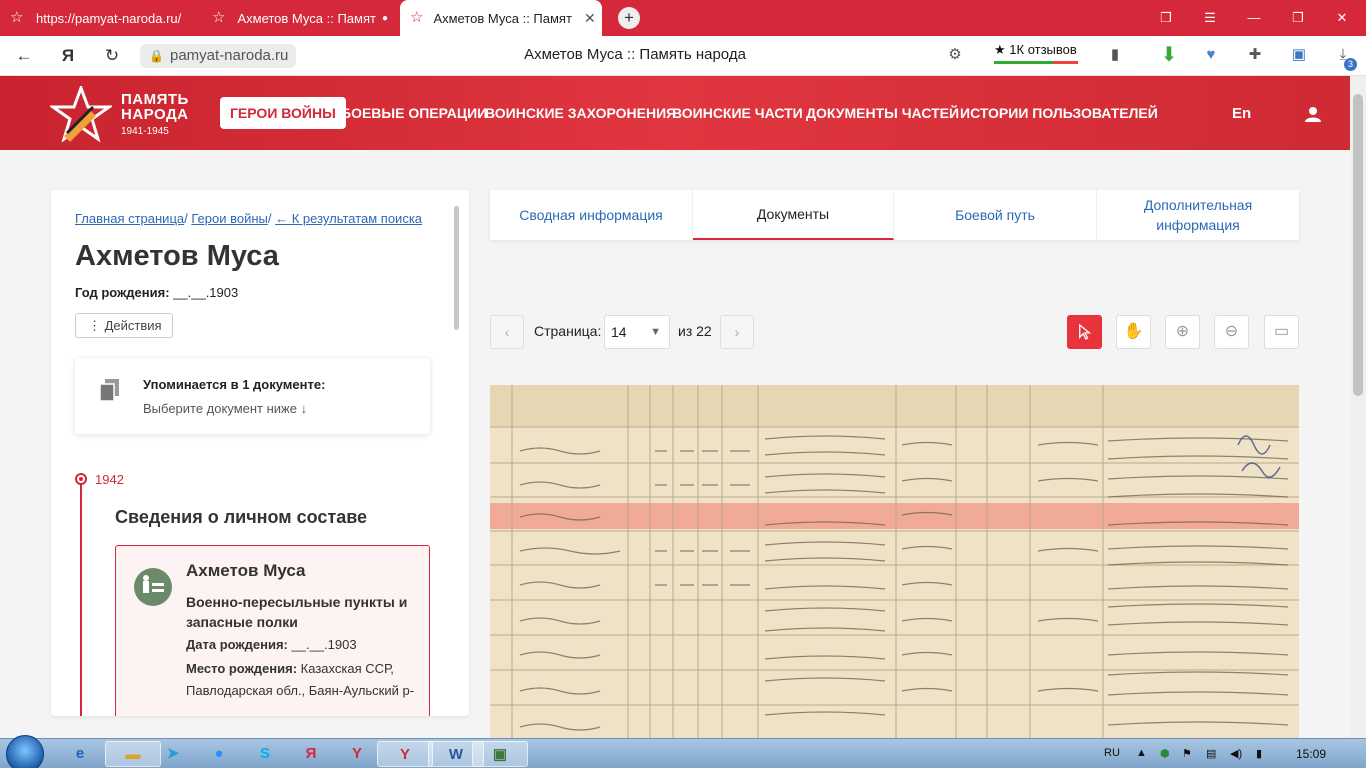 This screenshot has width=1366, height=768. I want to click on page-select-value: 14, so click(619, 332).